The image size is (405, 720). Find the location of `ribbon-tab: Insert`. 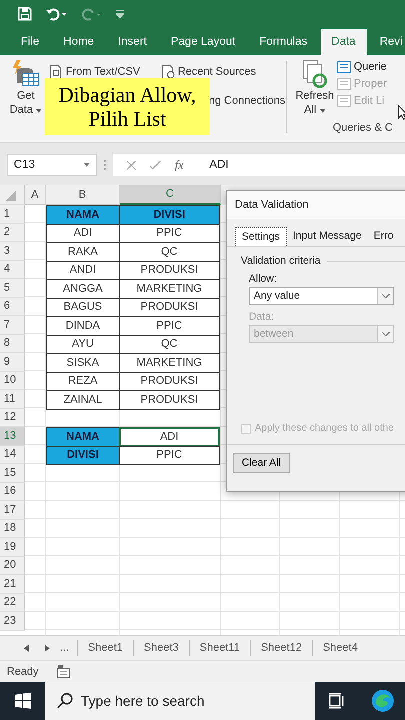

ribbon-tab: Insert is located at coordinates (132, 42).